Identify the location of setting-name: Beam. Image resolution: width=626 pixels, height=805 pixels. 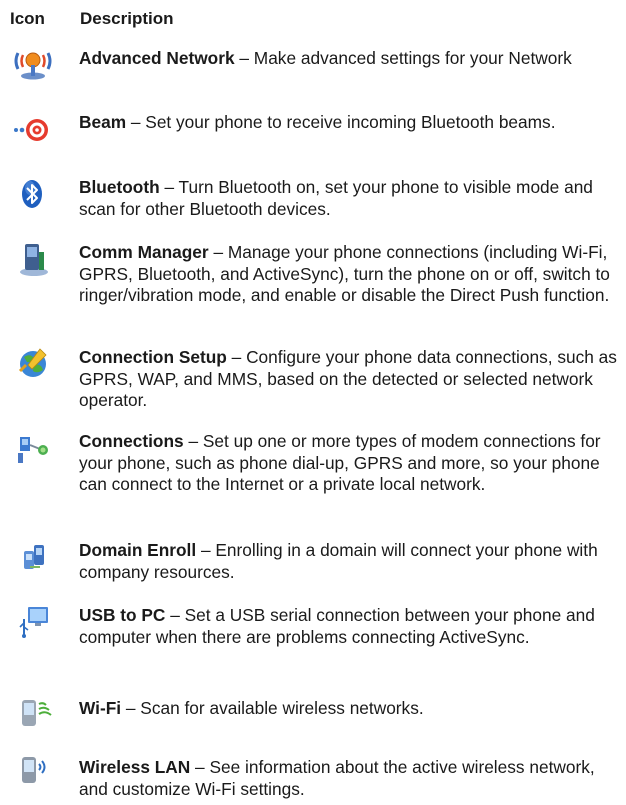
(103, 122).